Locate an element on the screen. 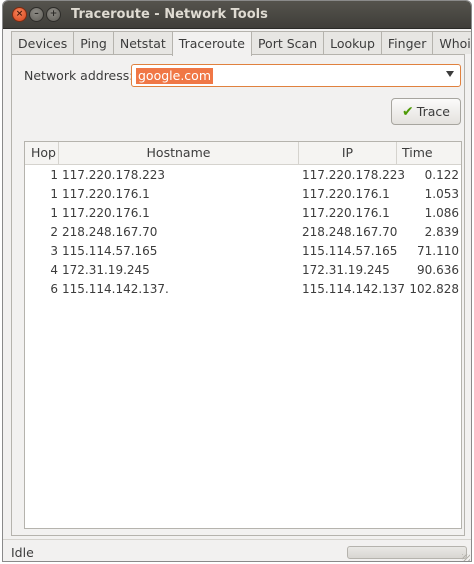  cell-hostname: 117.220.178.223 is located at coordinates (114, 175).